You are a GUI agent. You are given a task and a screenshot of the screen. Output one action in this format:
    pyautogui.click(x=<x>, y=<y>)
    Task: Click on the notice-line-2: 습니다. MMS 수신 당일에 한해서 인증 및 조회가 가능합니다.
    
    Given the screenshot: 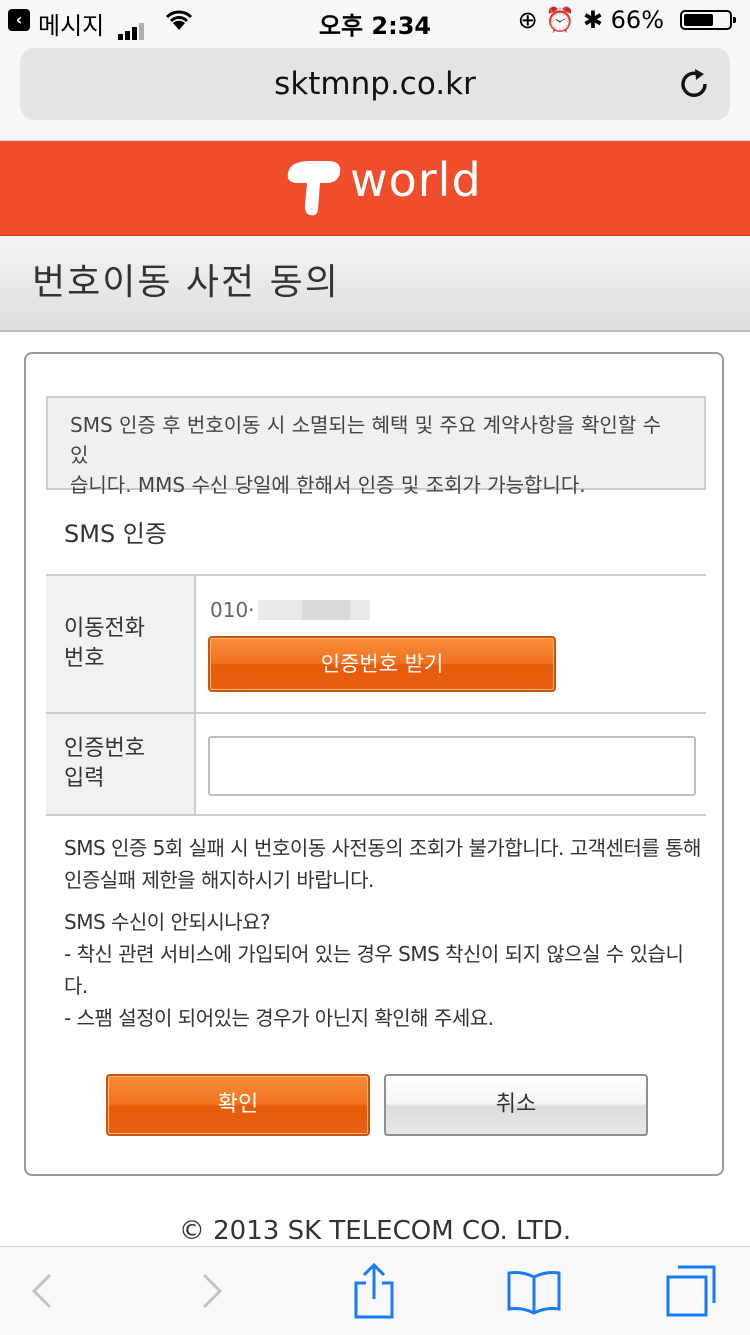 What is the action you would take?
    pyautogui.click(x=328, y=485)
    